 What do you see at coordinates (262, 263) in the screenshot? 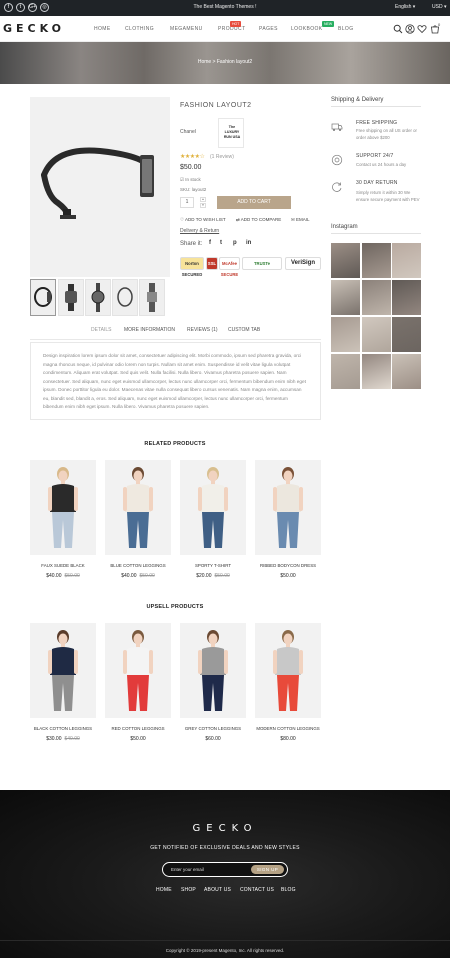
I see `truste-badge: TRUSTe` at bounding box center [262, 263].